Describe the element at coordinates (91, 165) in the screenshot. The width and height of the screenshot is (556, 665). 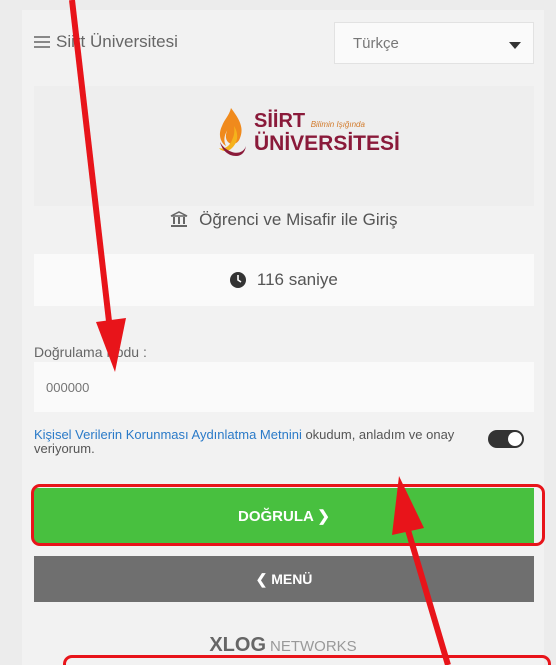
I see `arrow-to-code-field` at that location.